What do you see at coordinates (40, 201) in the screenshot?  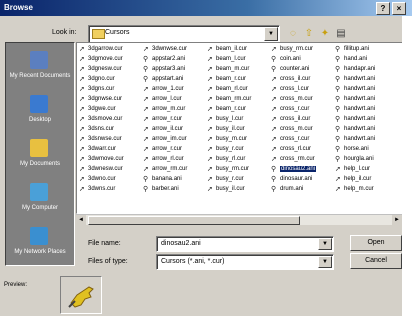 I see `place-my-computer: My Computer` at bounding box center [40, 201].